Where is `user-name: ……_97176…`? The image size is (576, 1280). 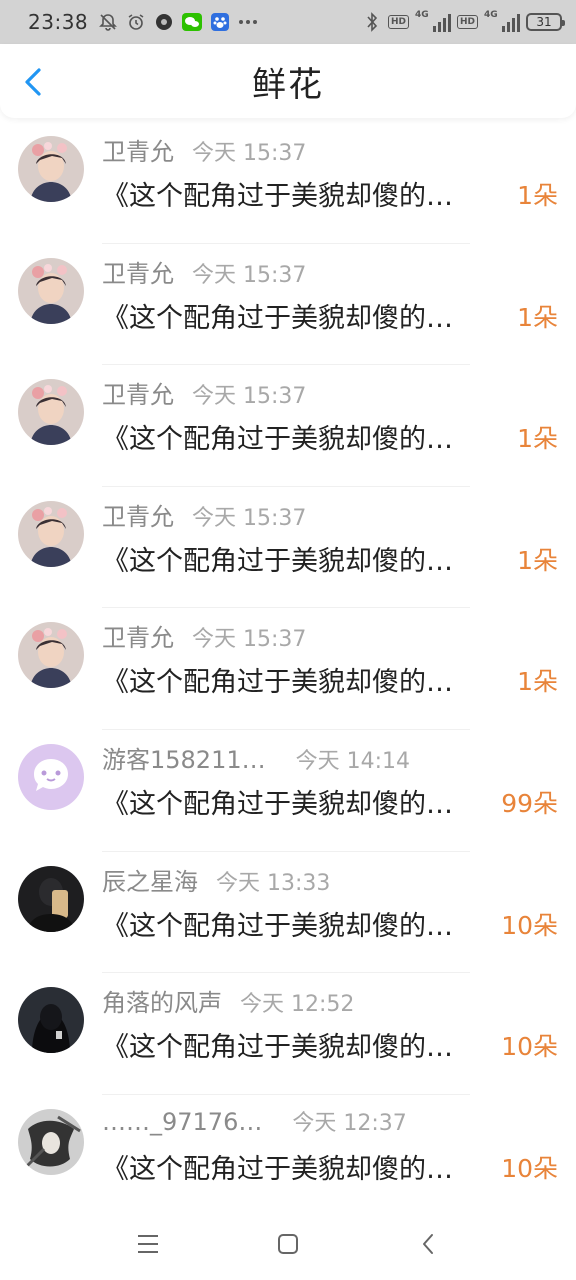 user-name: ……_97176… is located at coordinates (182, 1122).